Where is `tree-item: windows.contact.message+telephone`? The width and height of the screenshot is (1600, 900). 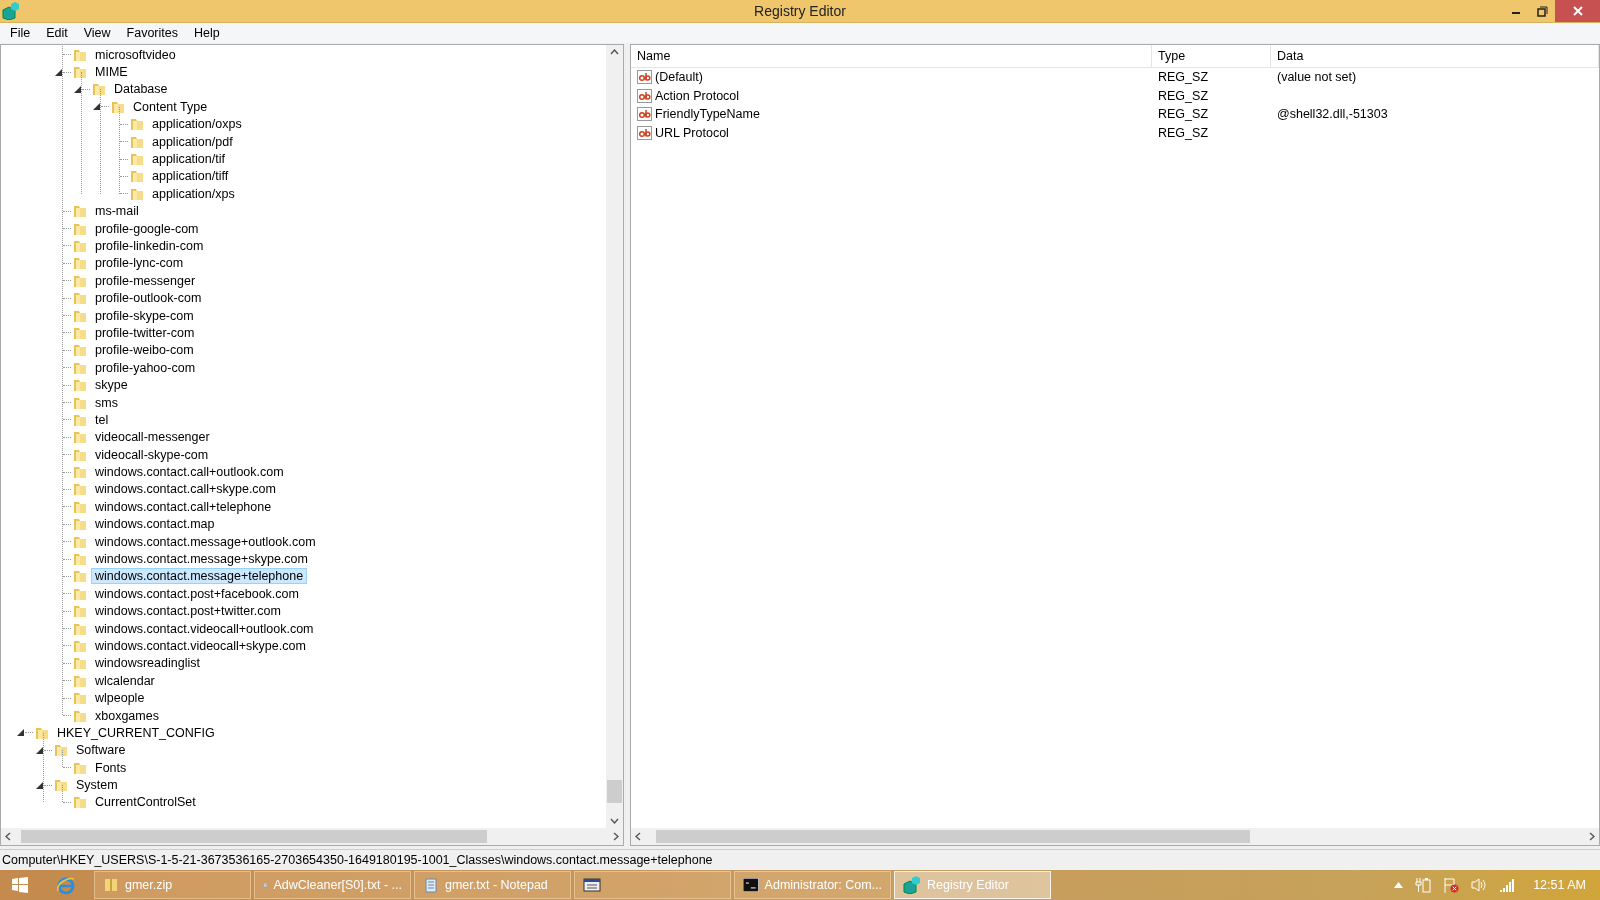 tree-item: windows.contact.message+telephone is located at coordinates (199, 576).